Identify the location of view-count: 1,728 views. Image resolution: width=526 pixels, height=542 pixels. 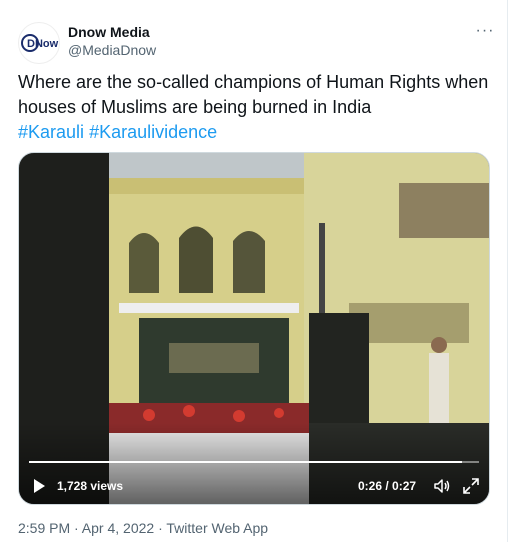
(90, 486).